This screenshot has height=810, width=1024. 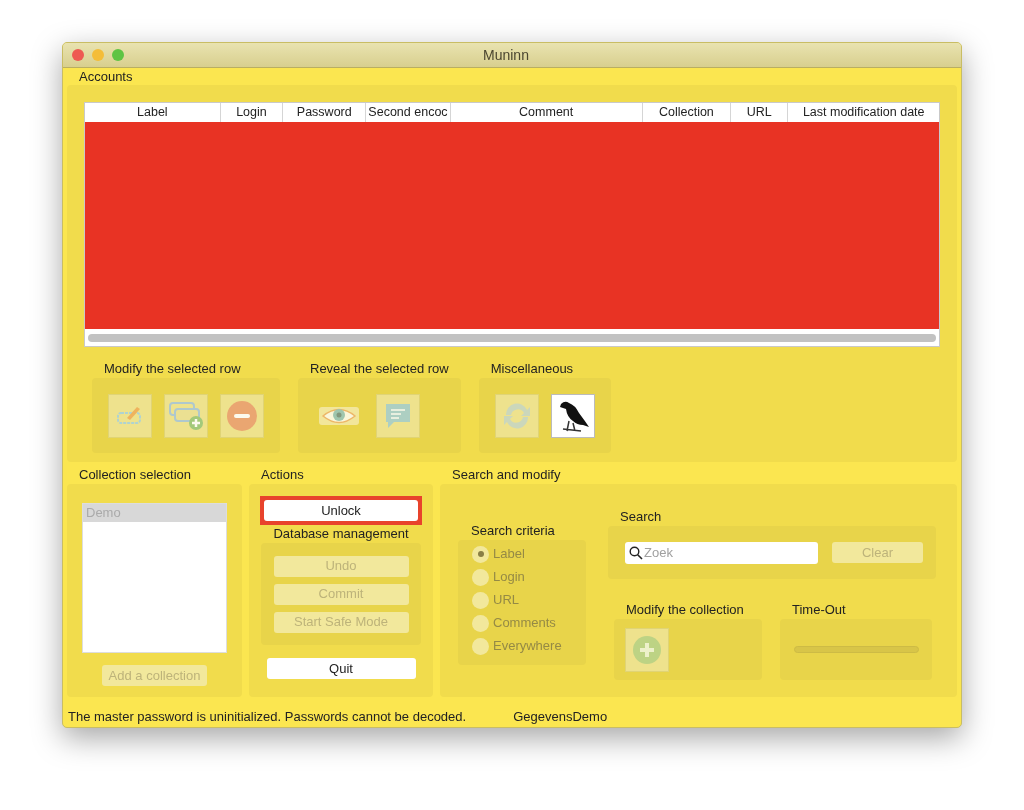 I want to click on radio-label: URL, so click(x=506, y=600).